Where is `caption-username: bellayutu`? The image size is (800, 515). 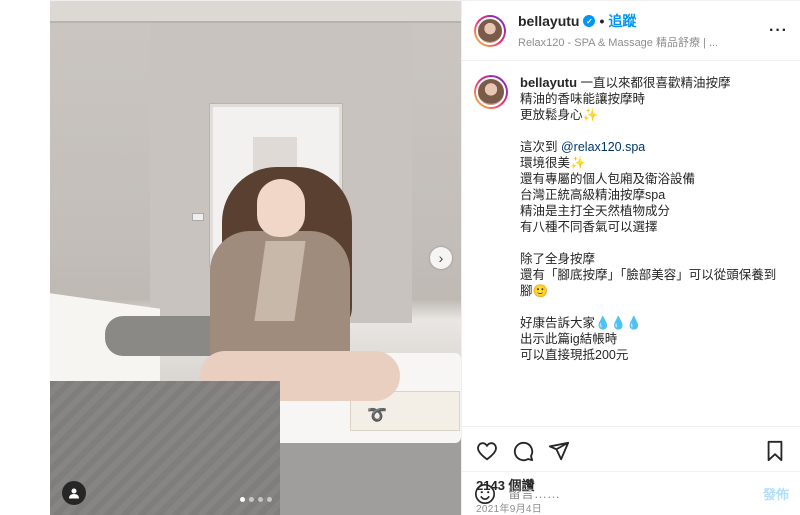
caption-username: bellayutu is located at coordinates (548, 82).